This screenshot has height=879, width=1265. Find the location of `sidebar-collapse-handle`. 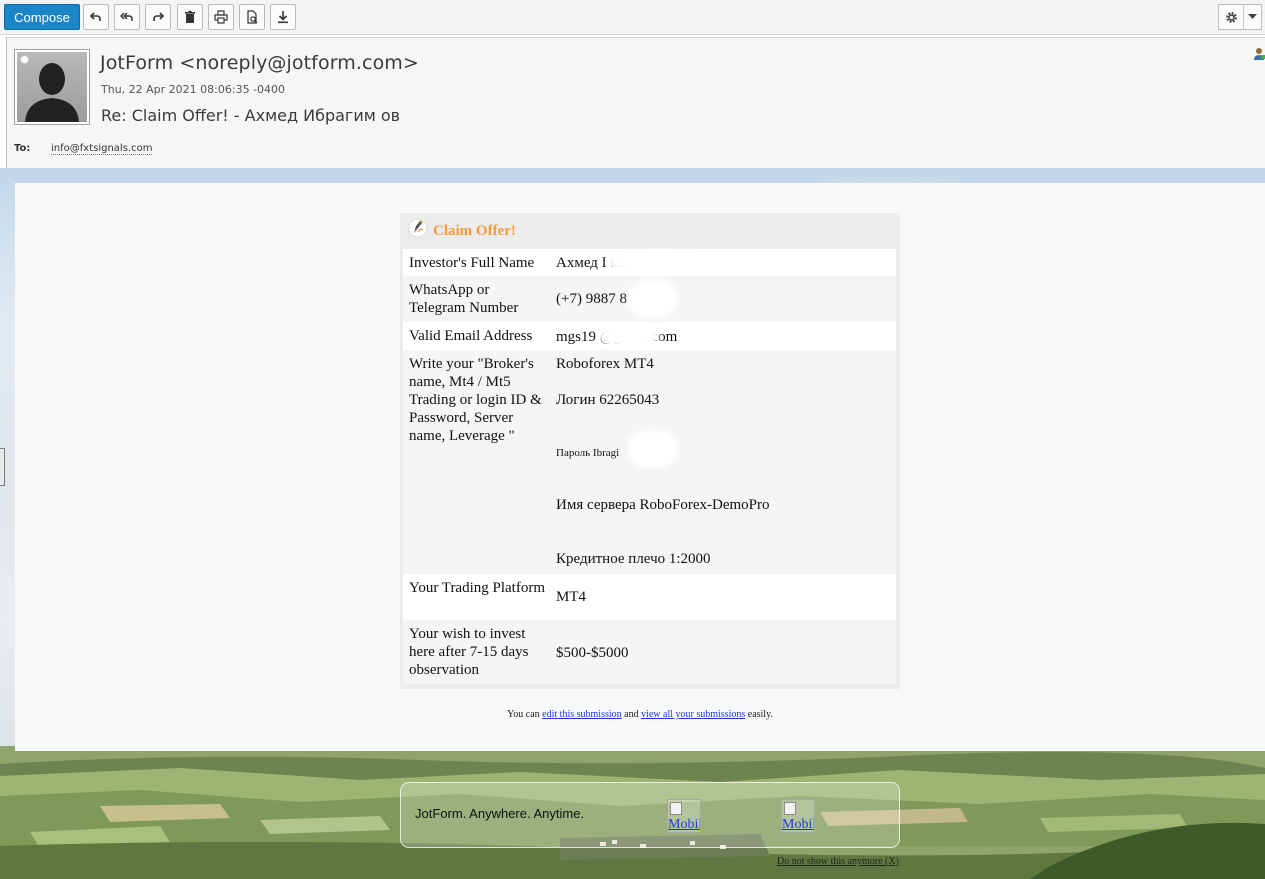

sidebar-collapse-handle is located at coordinates (2, 467).